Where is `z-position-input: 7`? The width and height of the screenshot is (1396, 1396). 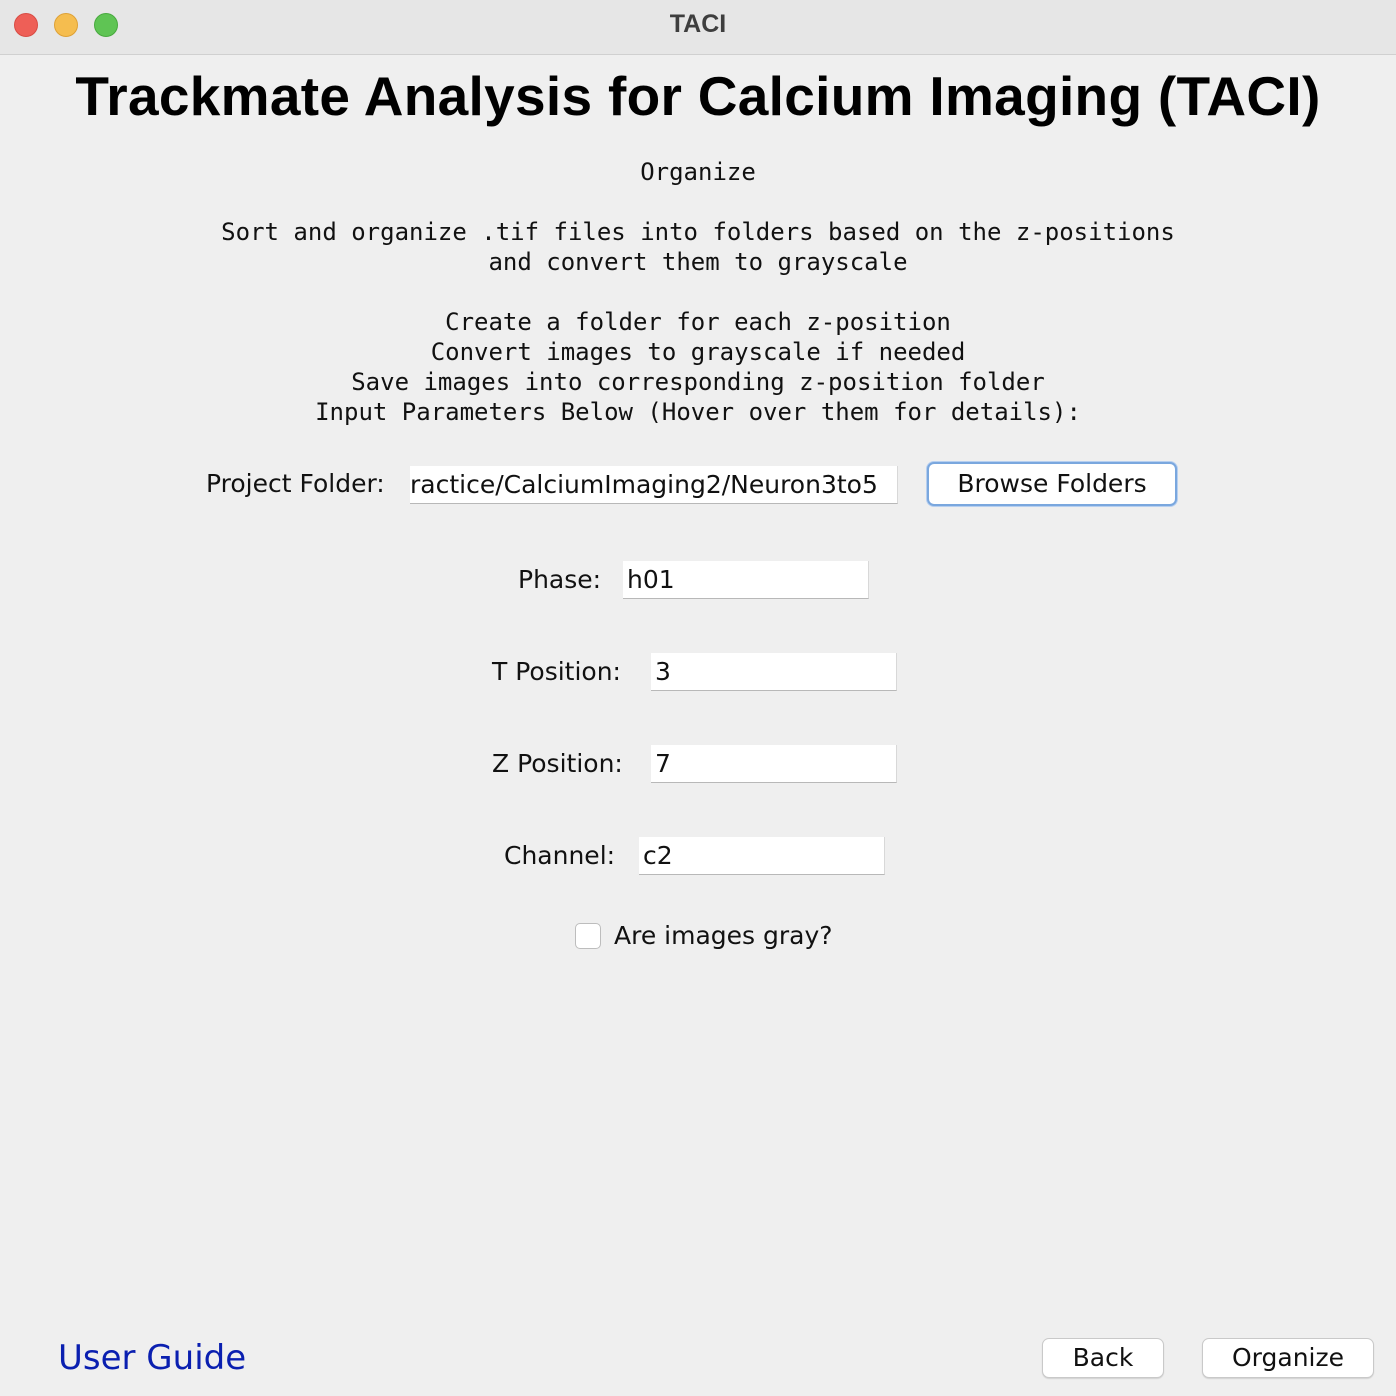
z-position-input: 7 is located at coordinates (774, 764).